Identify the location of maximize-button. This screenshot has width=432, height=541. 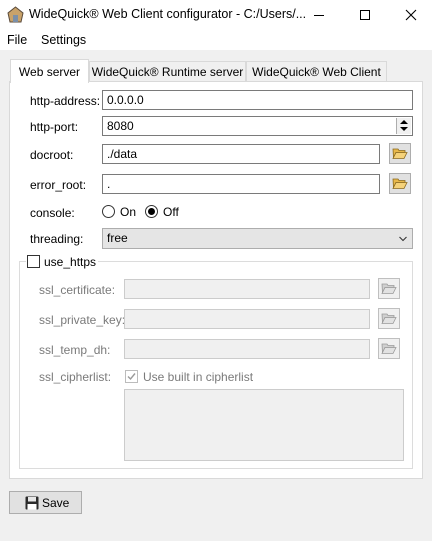
(365, 15).